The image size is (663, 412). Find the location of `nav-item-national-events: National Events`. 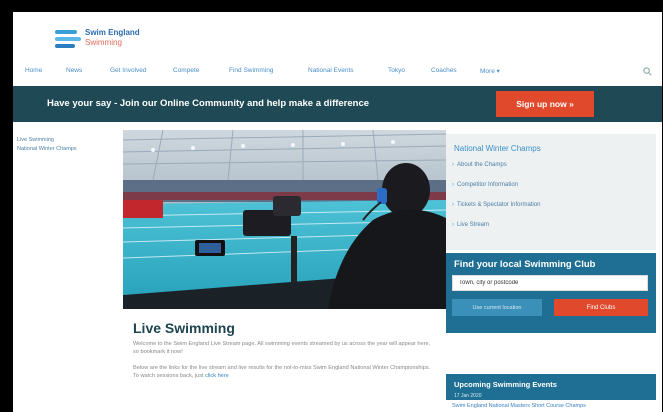

nav-item-national-events: National Events is located at coordinates (331, 70).